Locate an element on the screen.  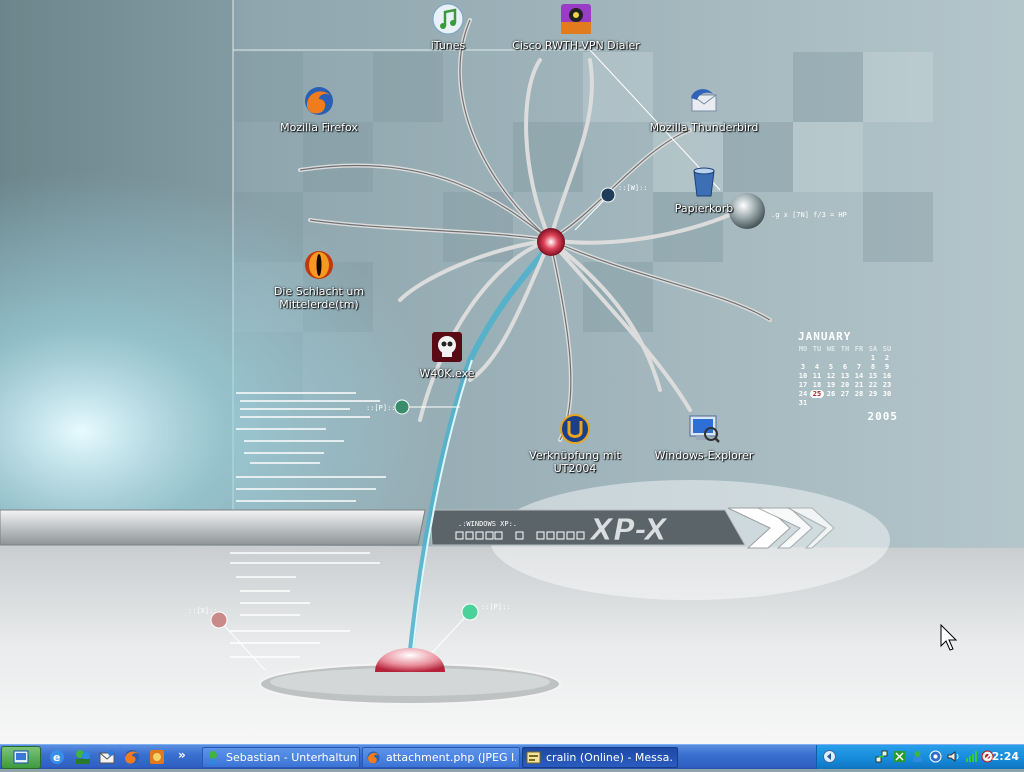
desktop-icon-cisco-vpn: Cisco RWTH-VPN Dialer is located at coordinates (576, 27).